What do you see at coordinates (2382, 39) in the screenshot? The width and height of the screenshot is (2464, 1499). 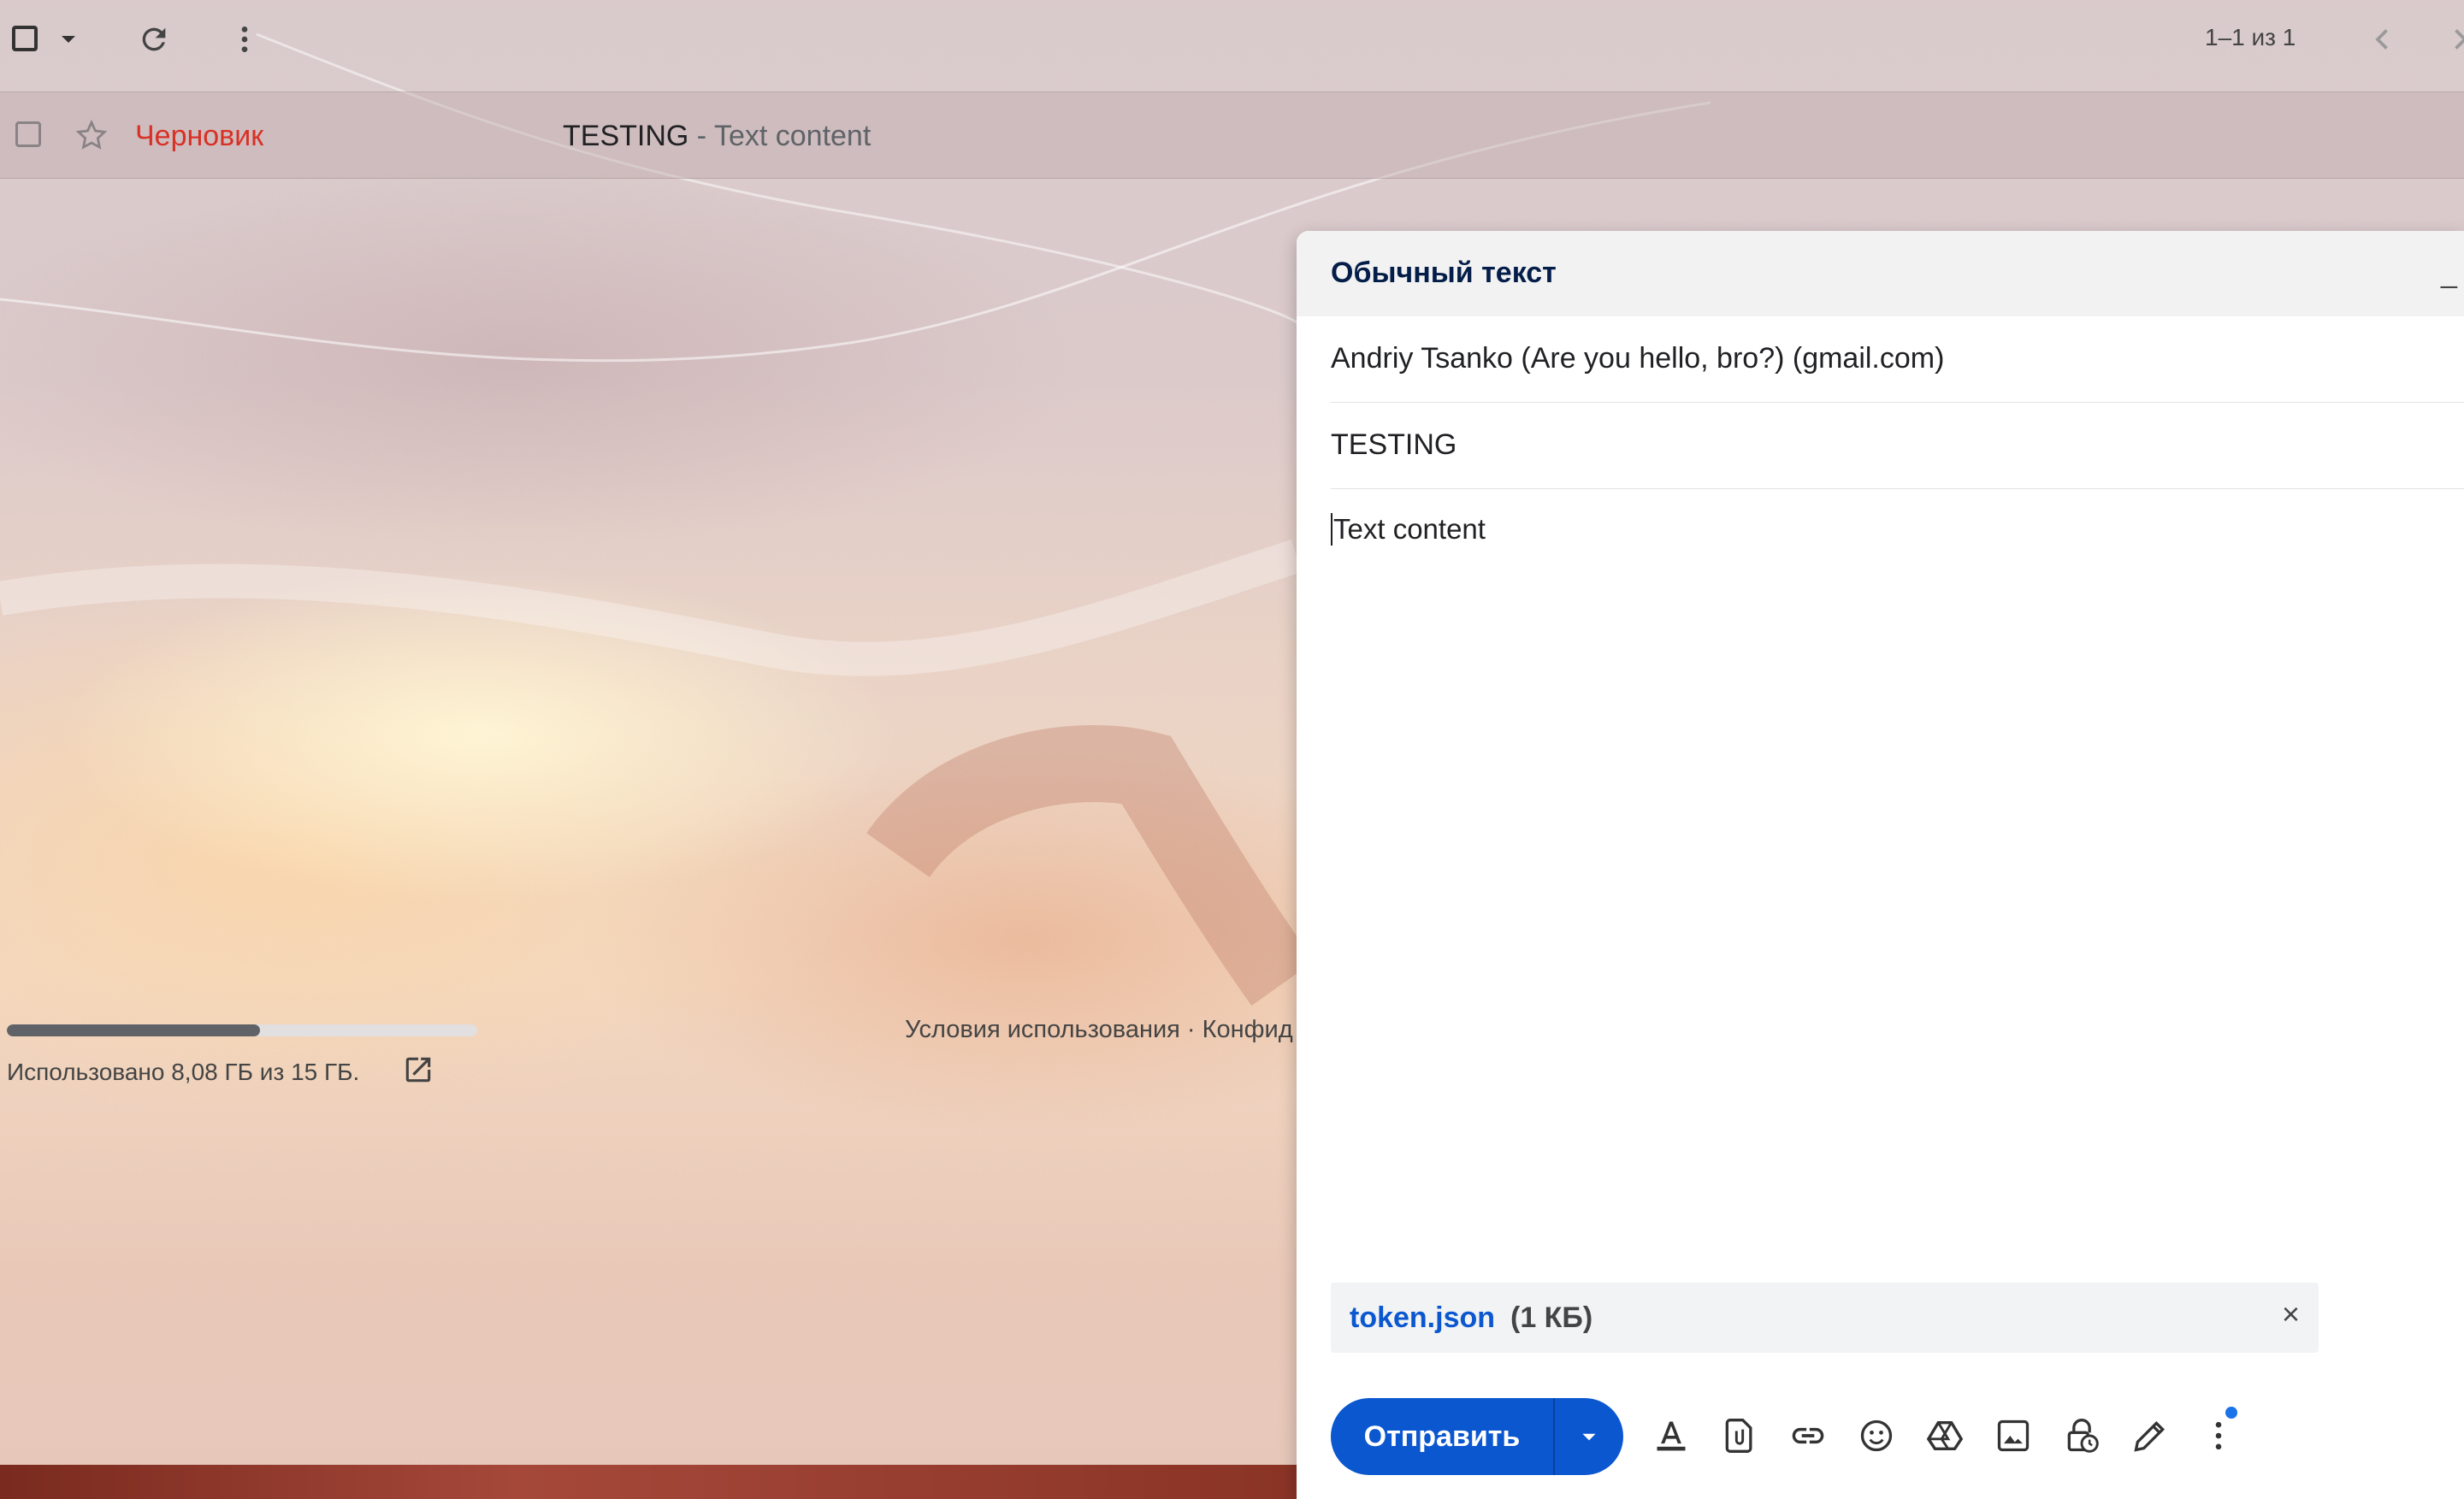 I see `previous-page-icon` at bounding box center [2382, 39].